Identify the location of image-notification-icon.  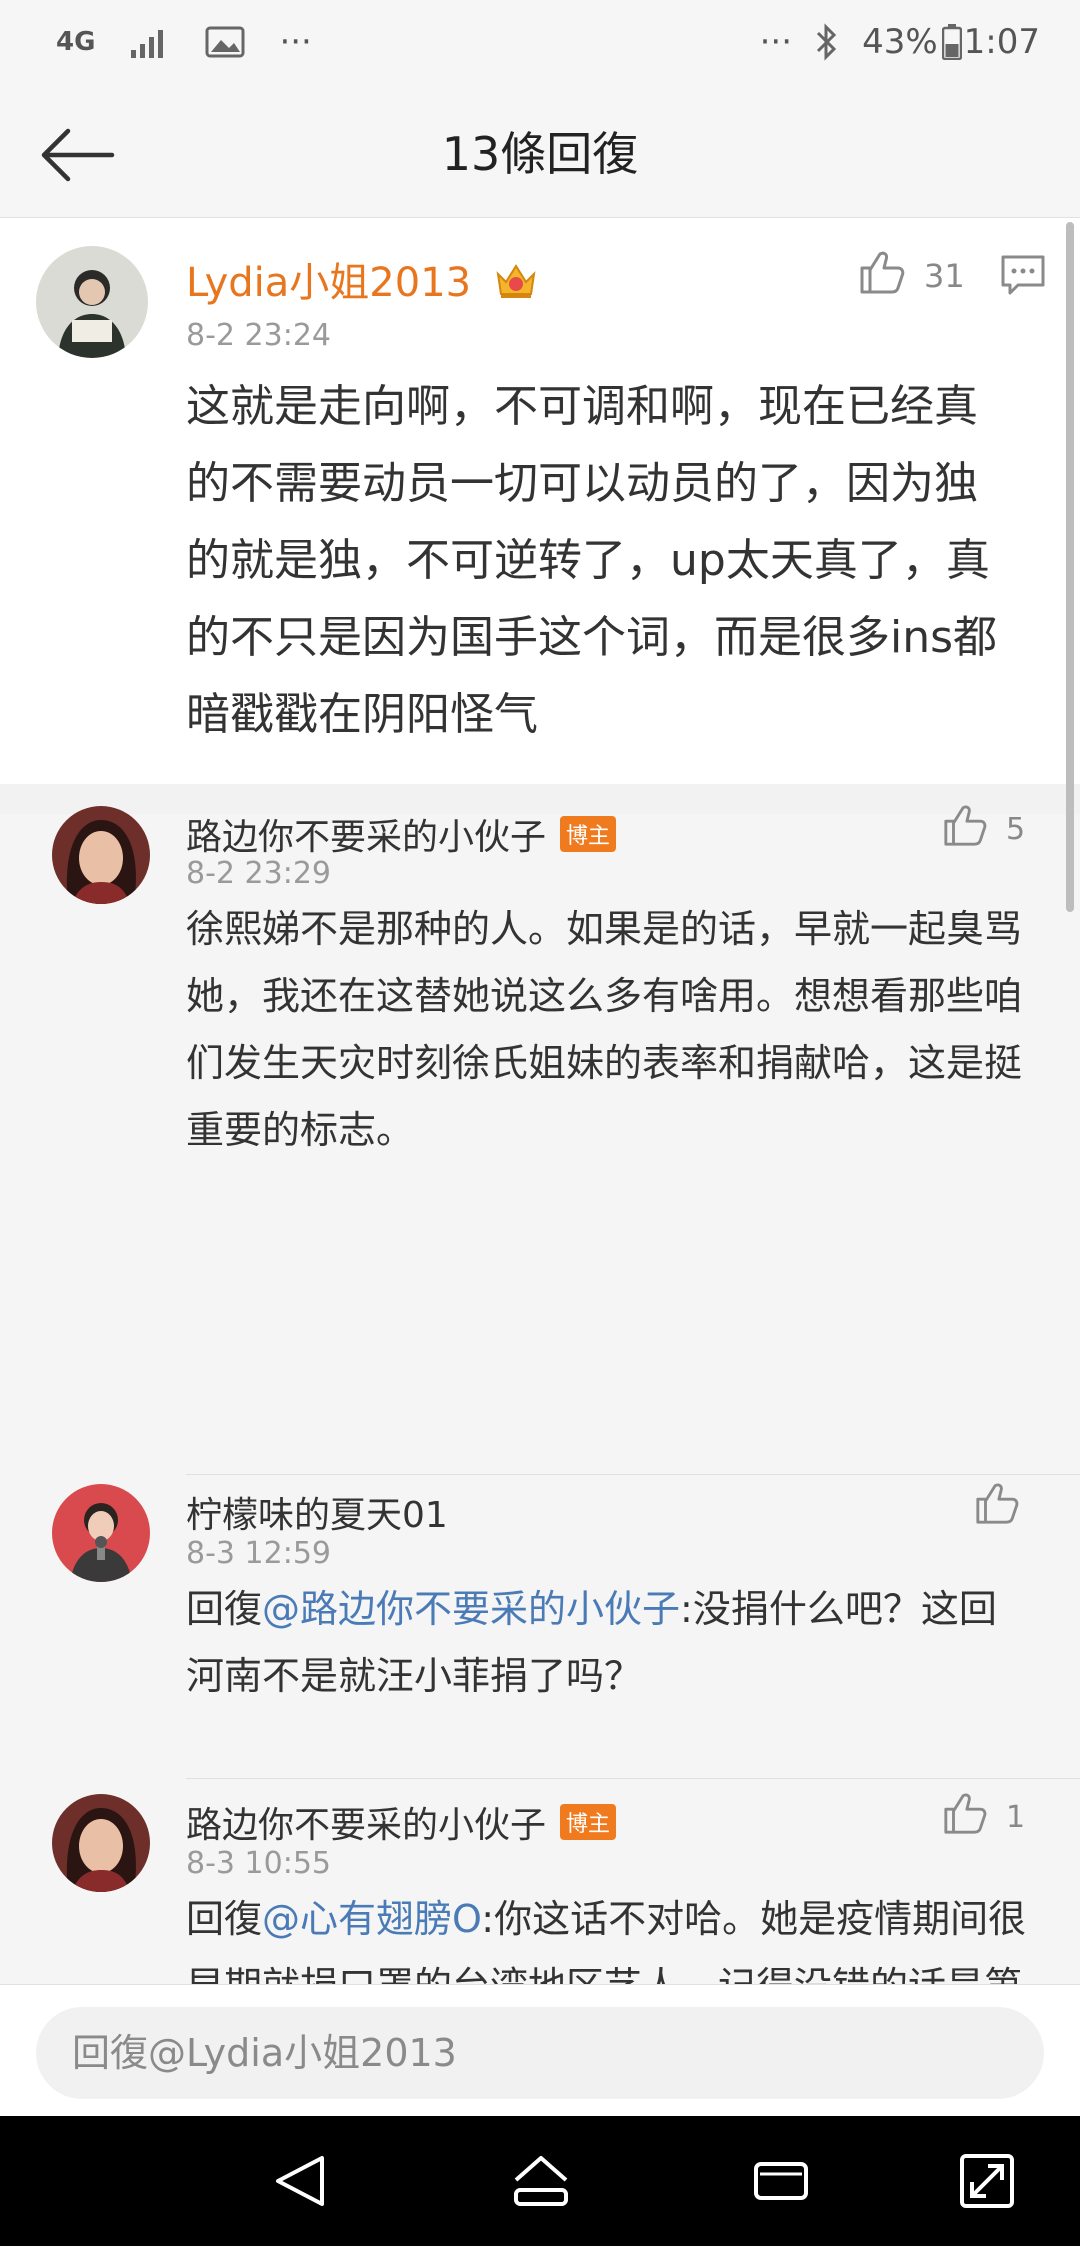
(225, 42).